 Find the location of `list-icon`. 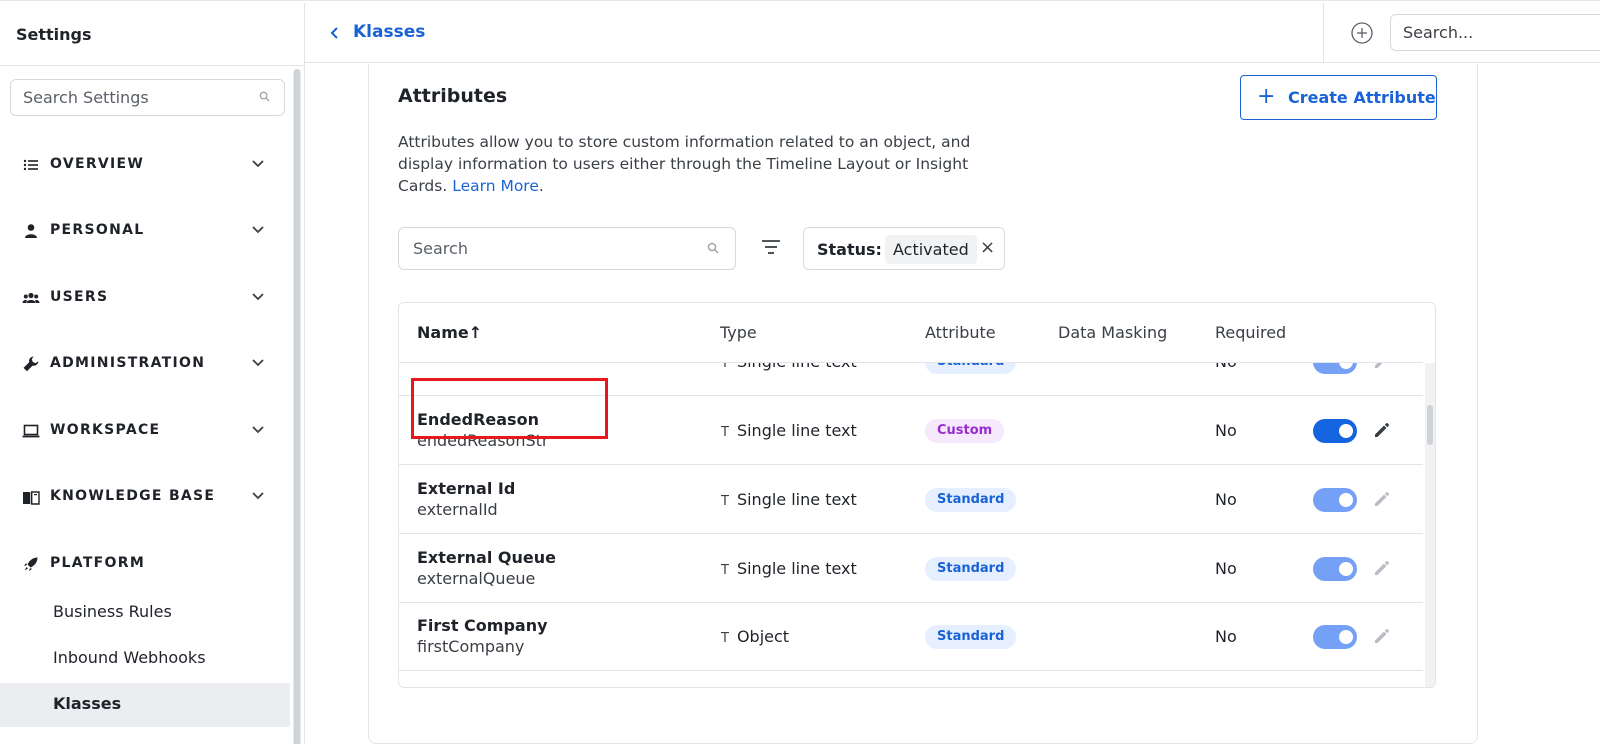

list-icon is located at coordinates (30, 165).